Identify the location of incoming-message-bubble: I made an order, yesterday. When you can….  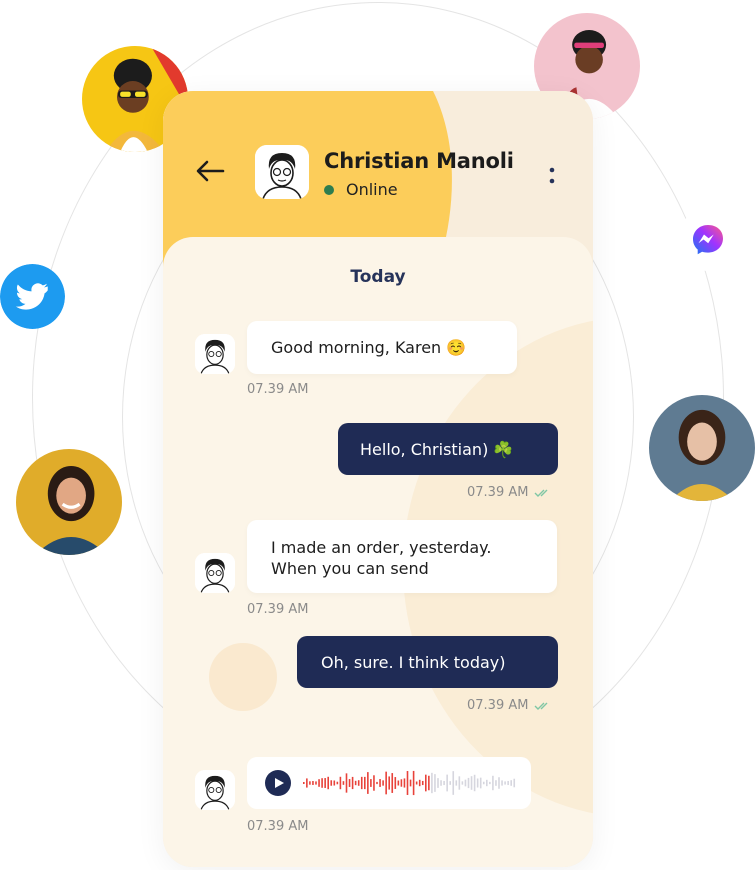
(402, 556).